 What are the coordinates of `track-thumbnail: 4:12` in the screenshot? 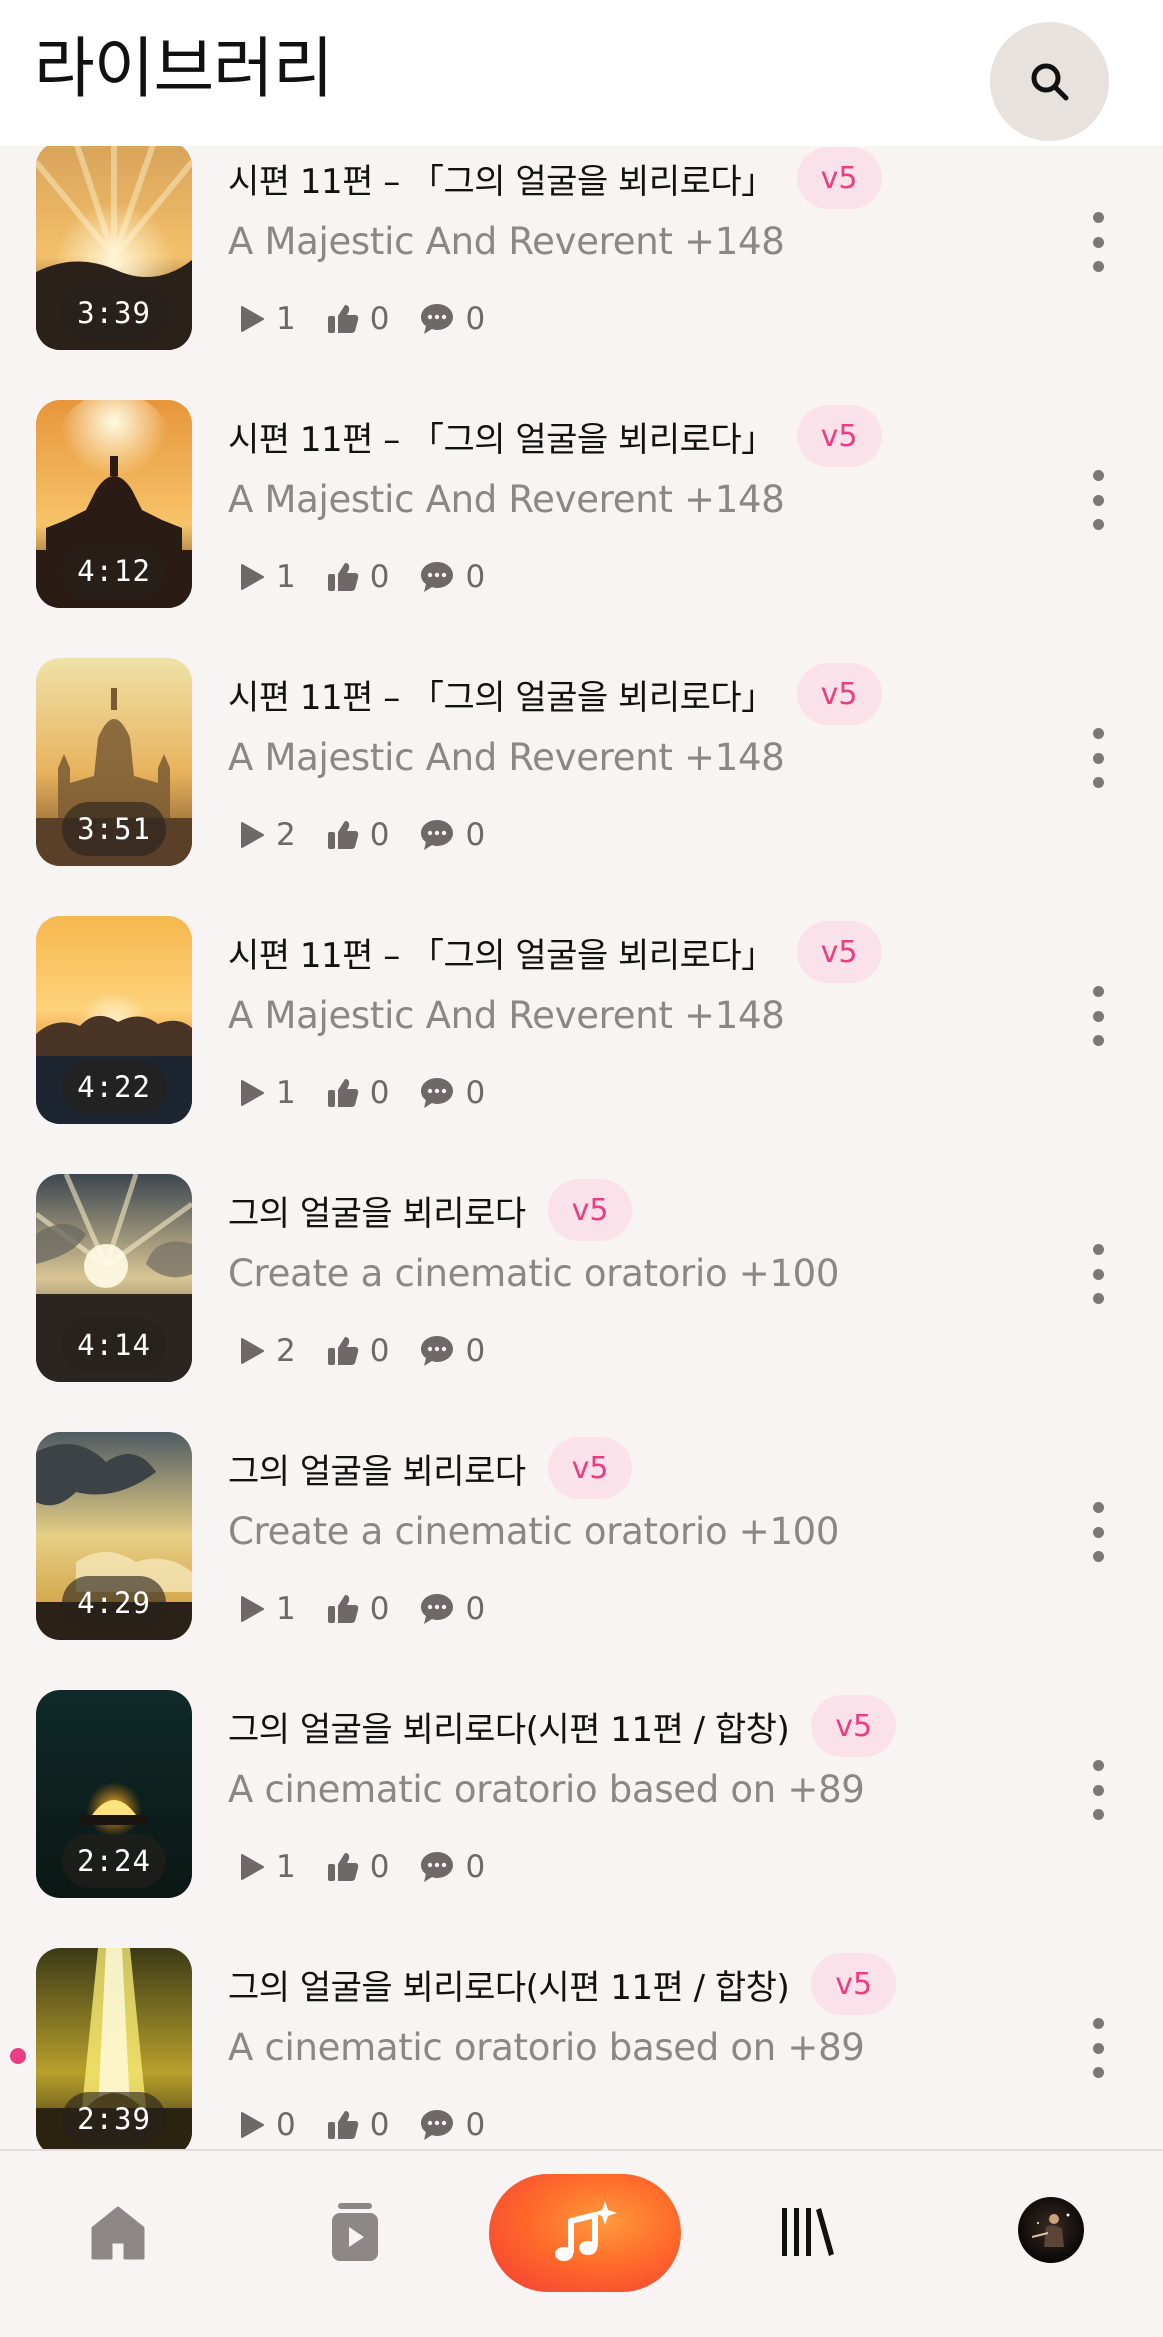 It's located at (114, 504).